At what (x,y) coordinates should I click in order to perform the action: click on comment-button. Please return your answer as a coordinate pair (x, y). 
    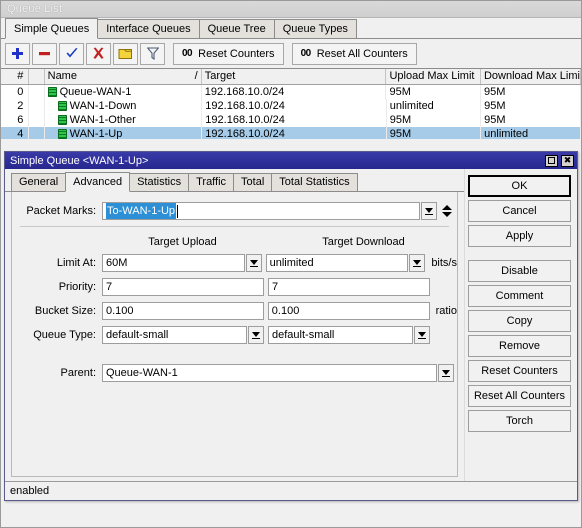
    Looking at the image, I should click on (125, 53).